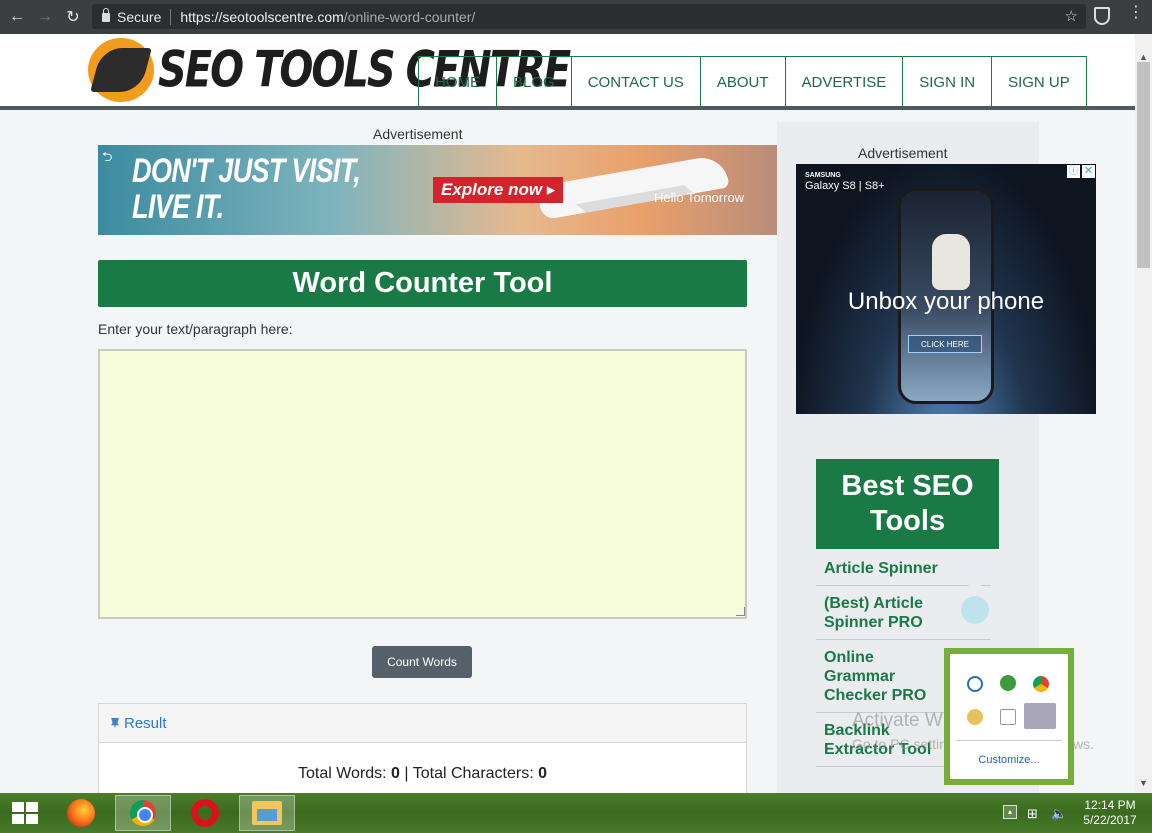 This screenshot has height=833, width=1152. Describe the element at coordinates (1032, 814) in the screenshot. I see `network-icon: ⊞` at that location.